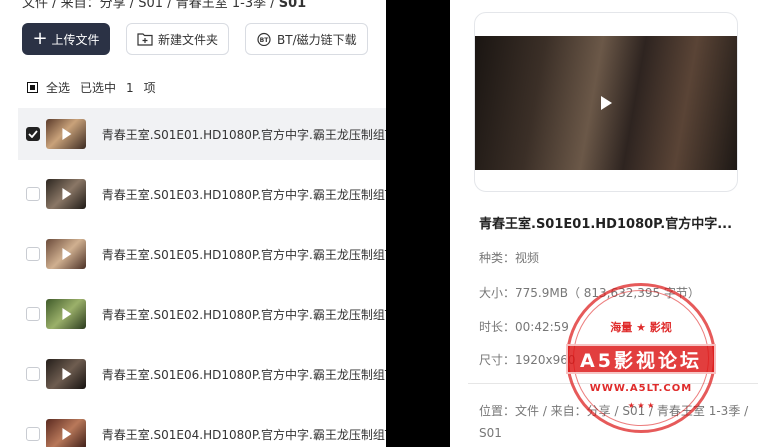 Image resolution: width=769 pixels, height=447 pixels. I want to click on video-preview, so click(606, 103).